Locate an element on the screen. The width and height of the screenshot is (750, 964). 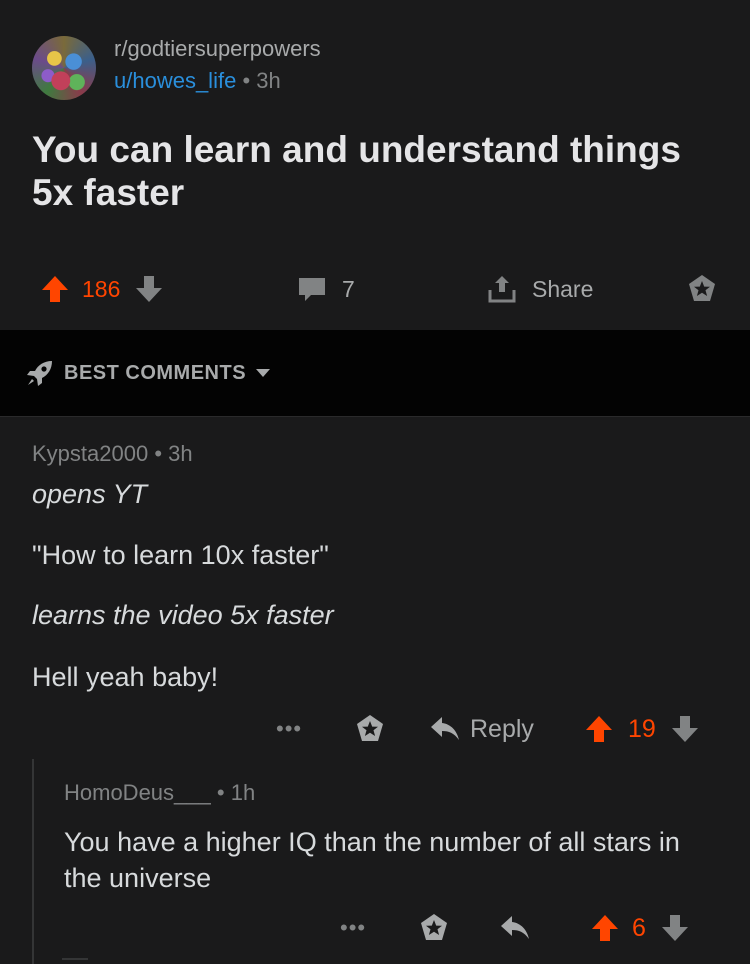
comment-action-bar: ••• 6 is located at coordinates (375, 928).